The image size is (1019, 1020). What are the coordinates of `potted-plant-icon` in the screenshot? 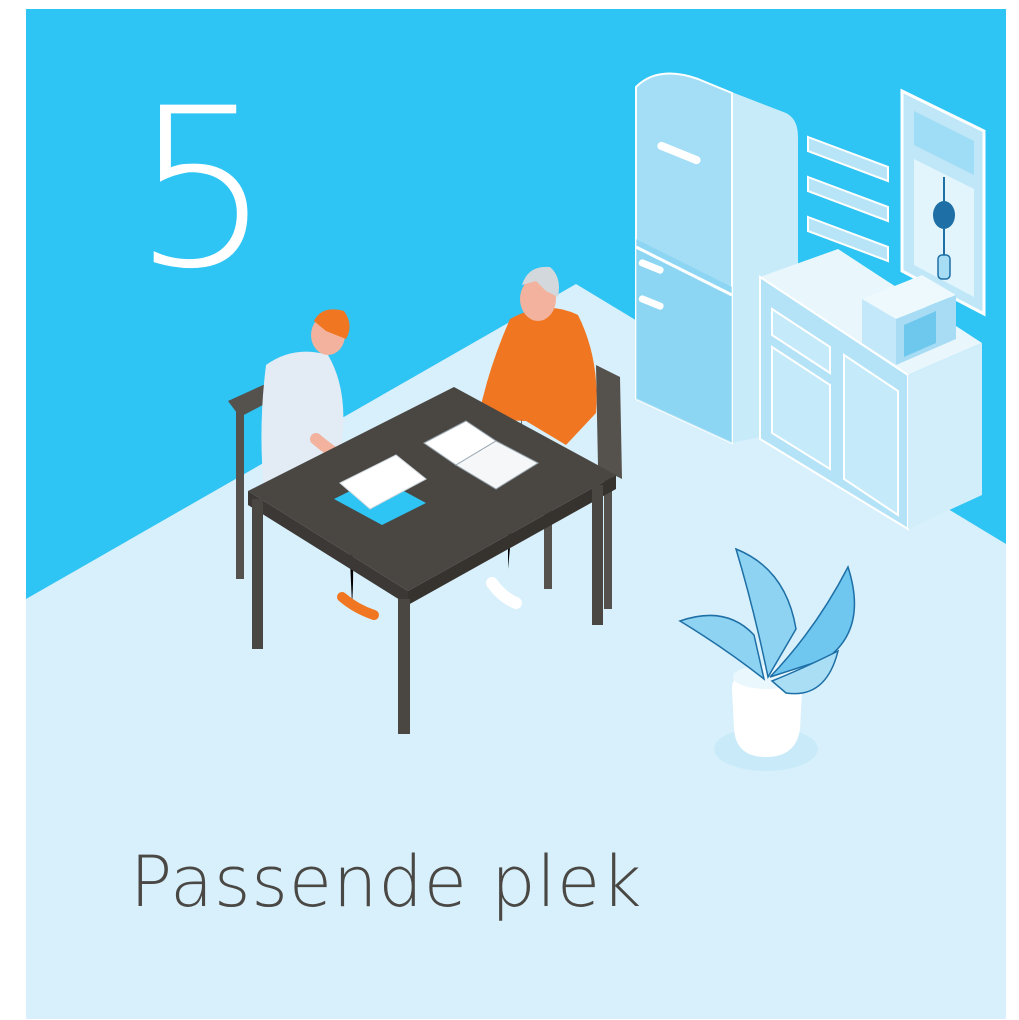 It's located at (767, 659).